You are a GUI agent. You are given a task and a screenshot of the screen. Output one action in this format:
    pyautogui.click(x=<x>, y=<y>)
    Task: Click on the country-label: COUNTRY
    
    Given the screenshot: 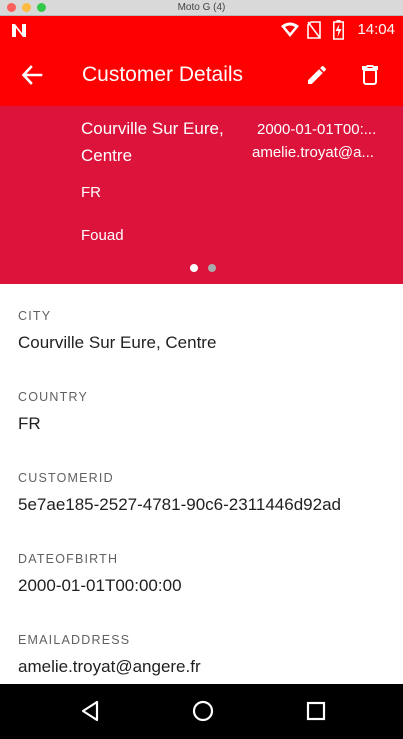 What is the action you would take?
    pyautogui.click(x=53, y=397)
    